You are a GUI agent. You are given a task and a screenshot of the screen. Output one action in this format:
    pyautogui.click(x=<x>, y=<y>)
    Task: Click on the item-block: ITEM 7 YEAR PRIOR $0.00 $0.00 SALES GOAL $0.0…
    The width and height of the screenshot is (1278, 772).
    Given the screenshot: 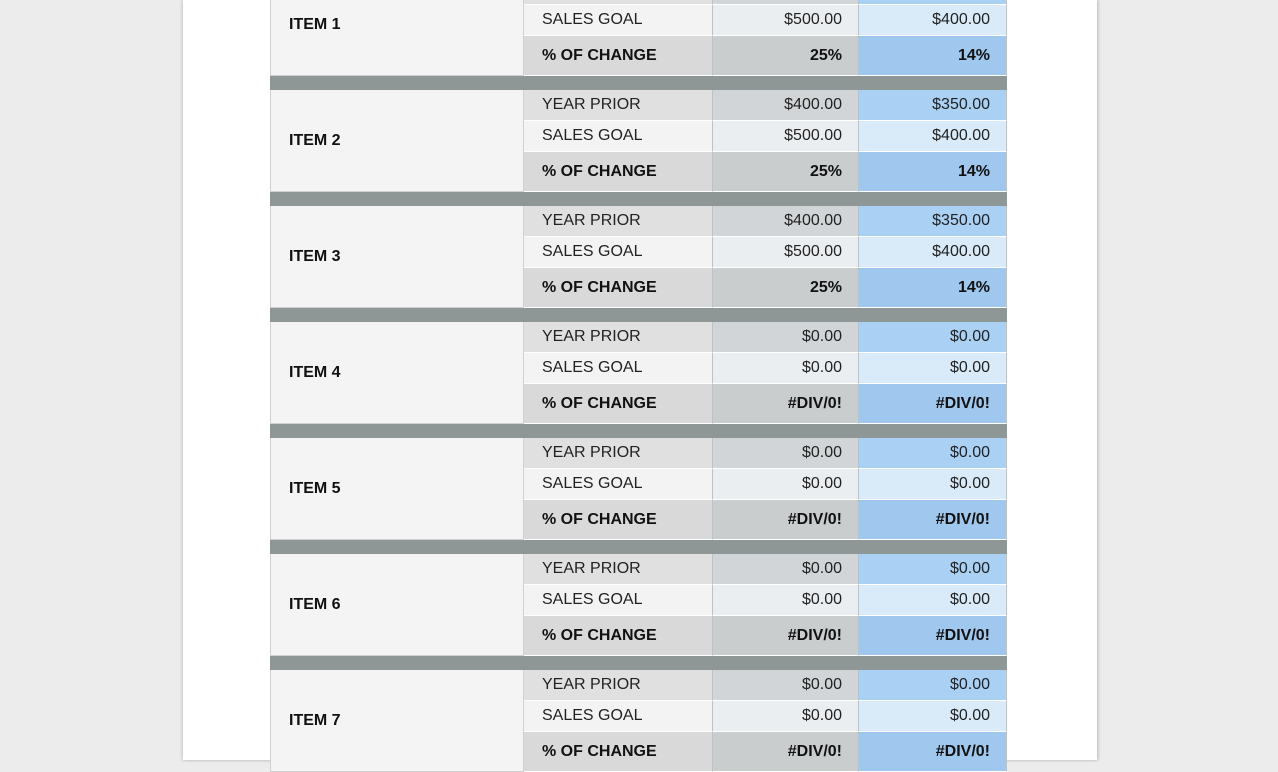 What is the action you would take?
    pyautogui.click(x=638, y=721)
    